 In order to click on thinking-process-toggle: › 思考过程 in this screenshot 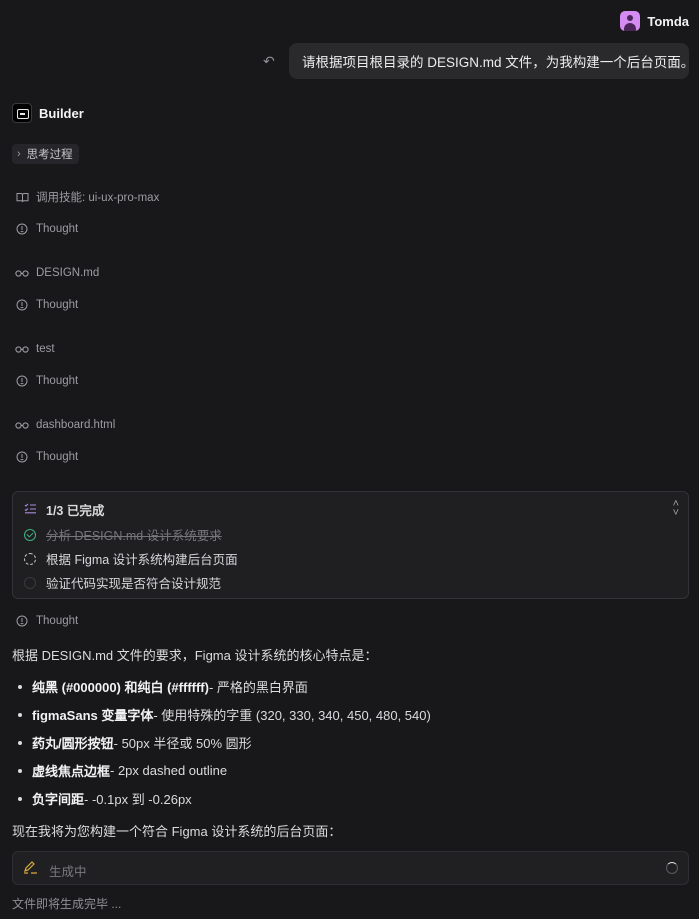, I will do `click(45, 154)`.